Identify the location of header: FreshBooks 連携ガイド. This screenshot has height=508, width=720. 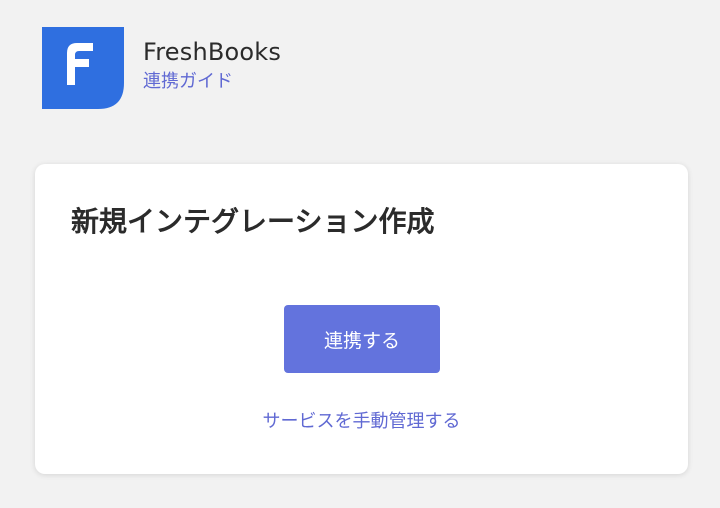
(161, 68).